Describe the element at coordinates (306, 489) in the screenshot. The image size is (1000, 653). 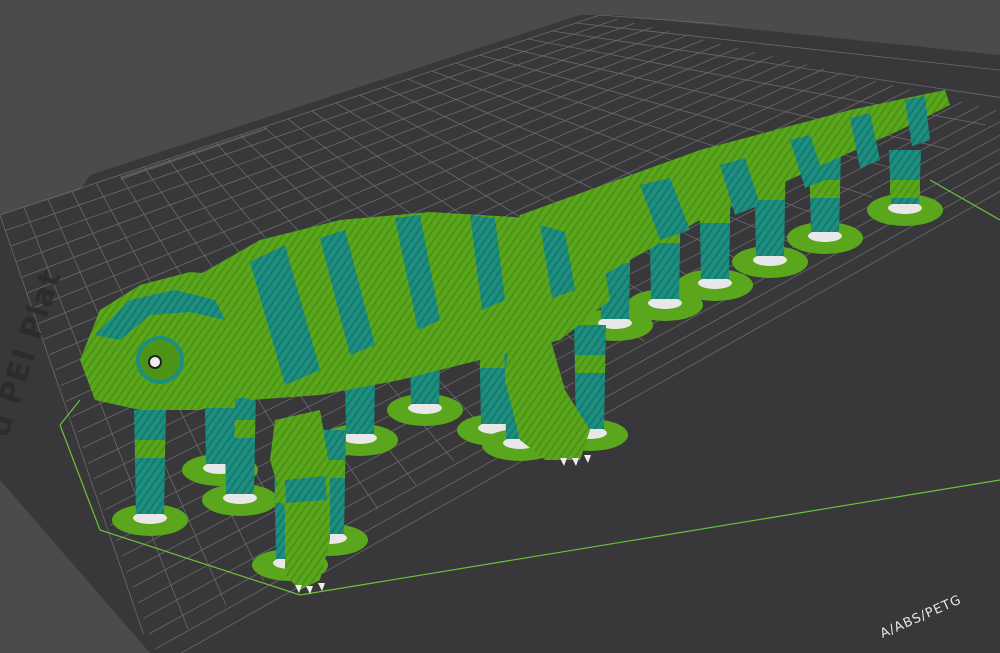
I see `front-leg-band` at that location.